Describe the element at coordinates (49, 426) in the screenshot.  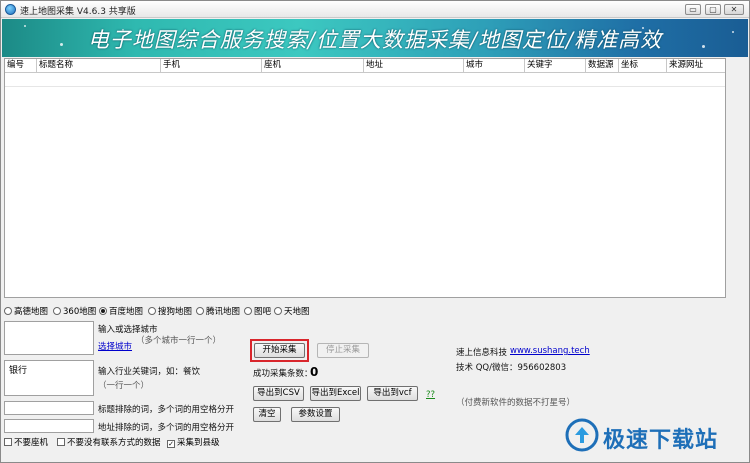
I see `address-exclude-input` at that location.